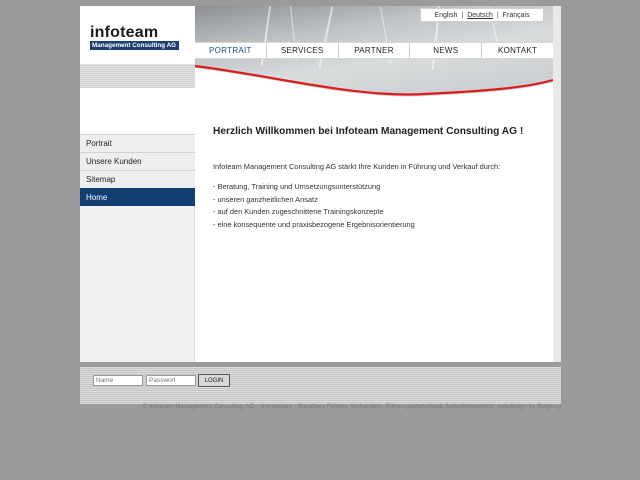 This screenshot has width=640, height=480. I want to click on sidebar-menu: Portrait Unsere Kunden Sitemap Home, so click(137, 170).